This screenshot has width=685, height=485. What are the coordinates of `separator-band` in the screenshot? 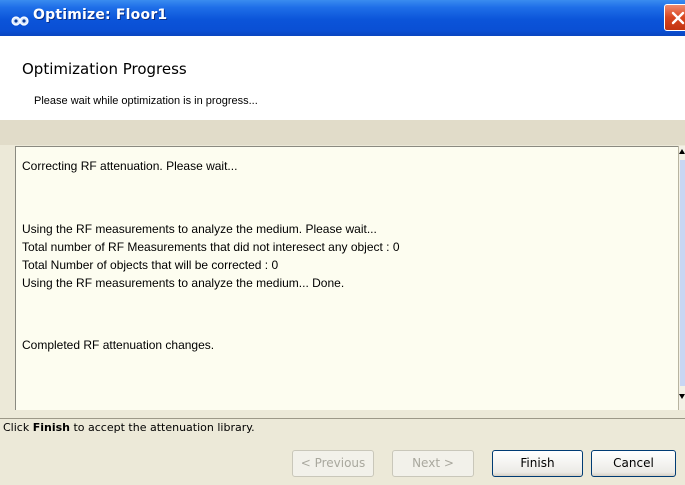 It's located at (342, 132).